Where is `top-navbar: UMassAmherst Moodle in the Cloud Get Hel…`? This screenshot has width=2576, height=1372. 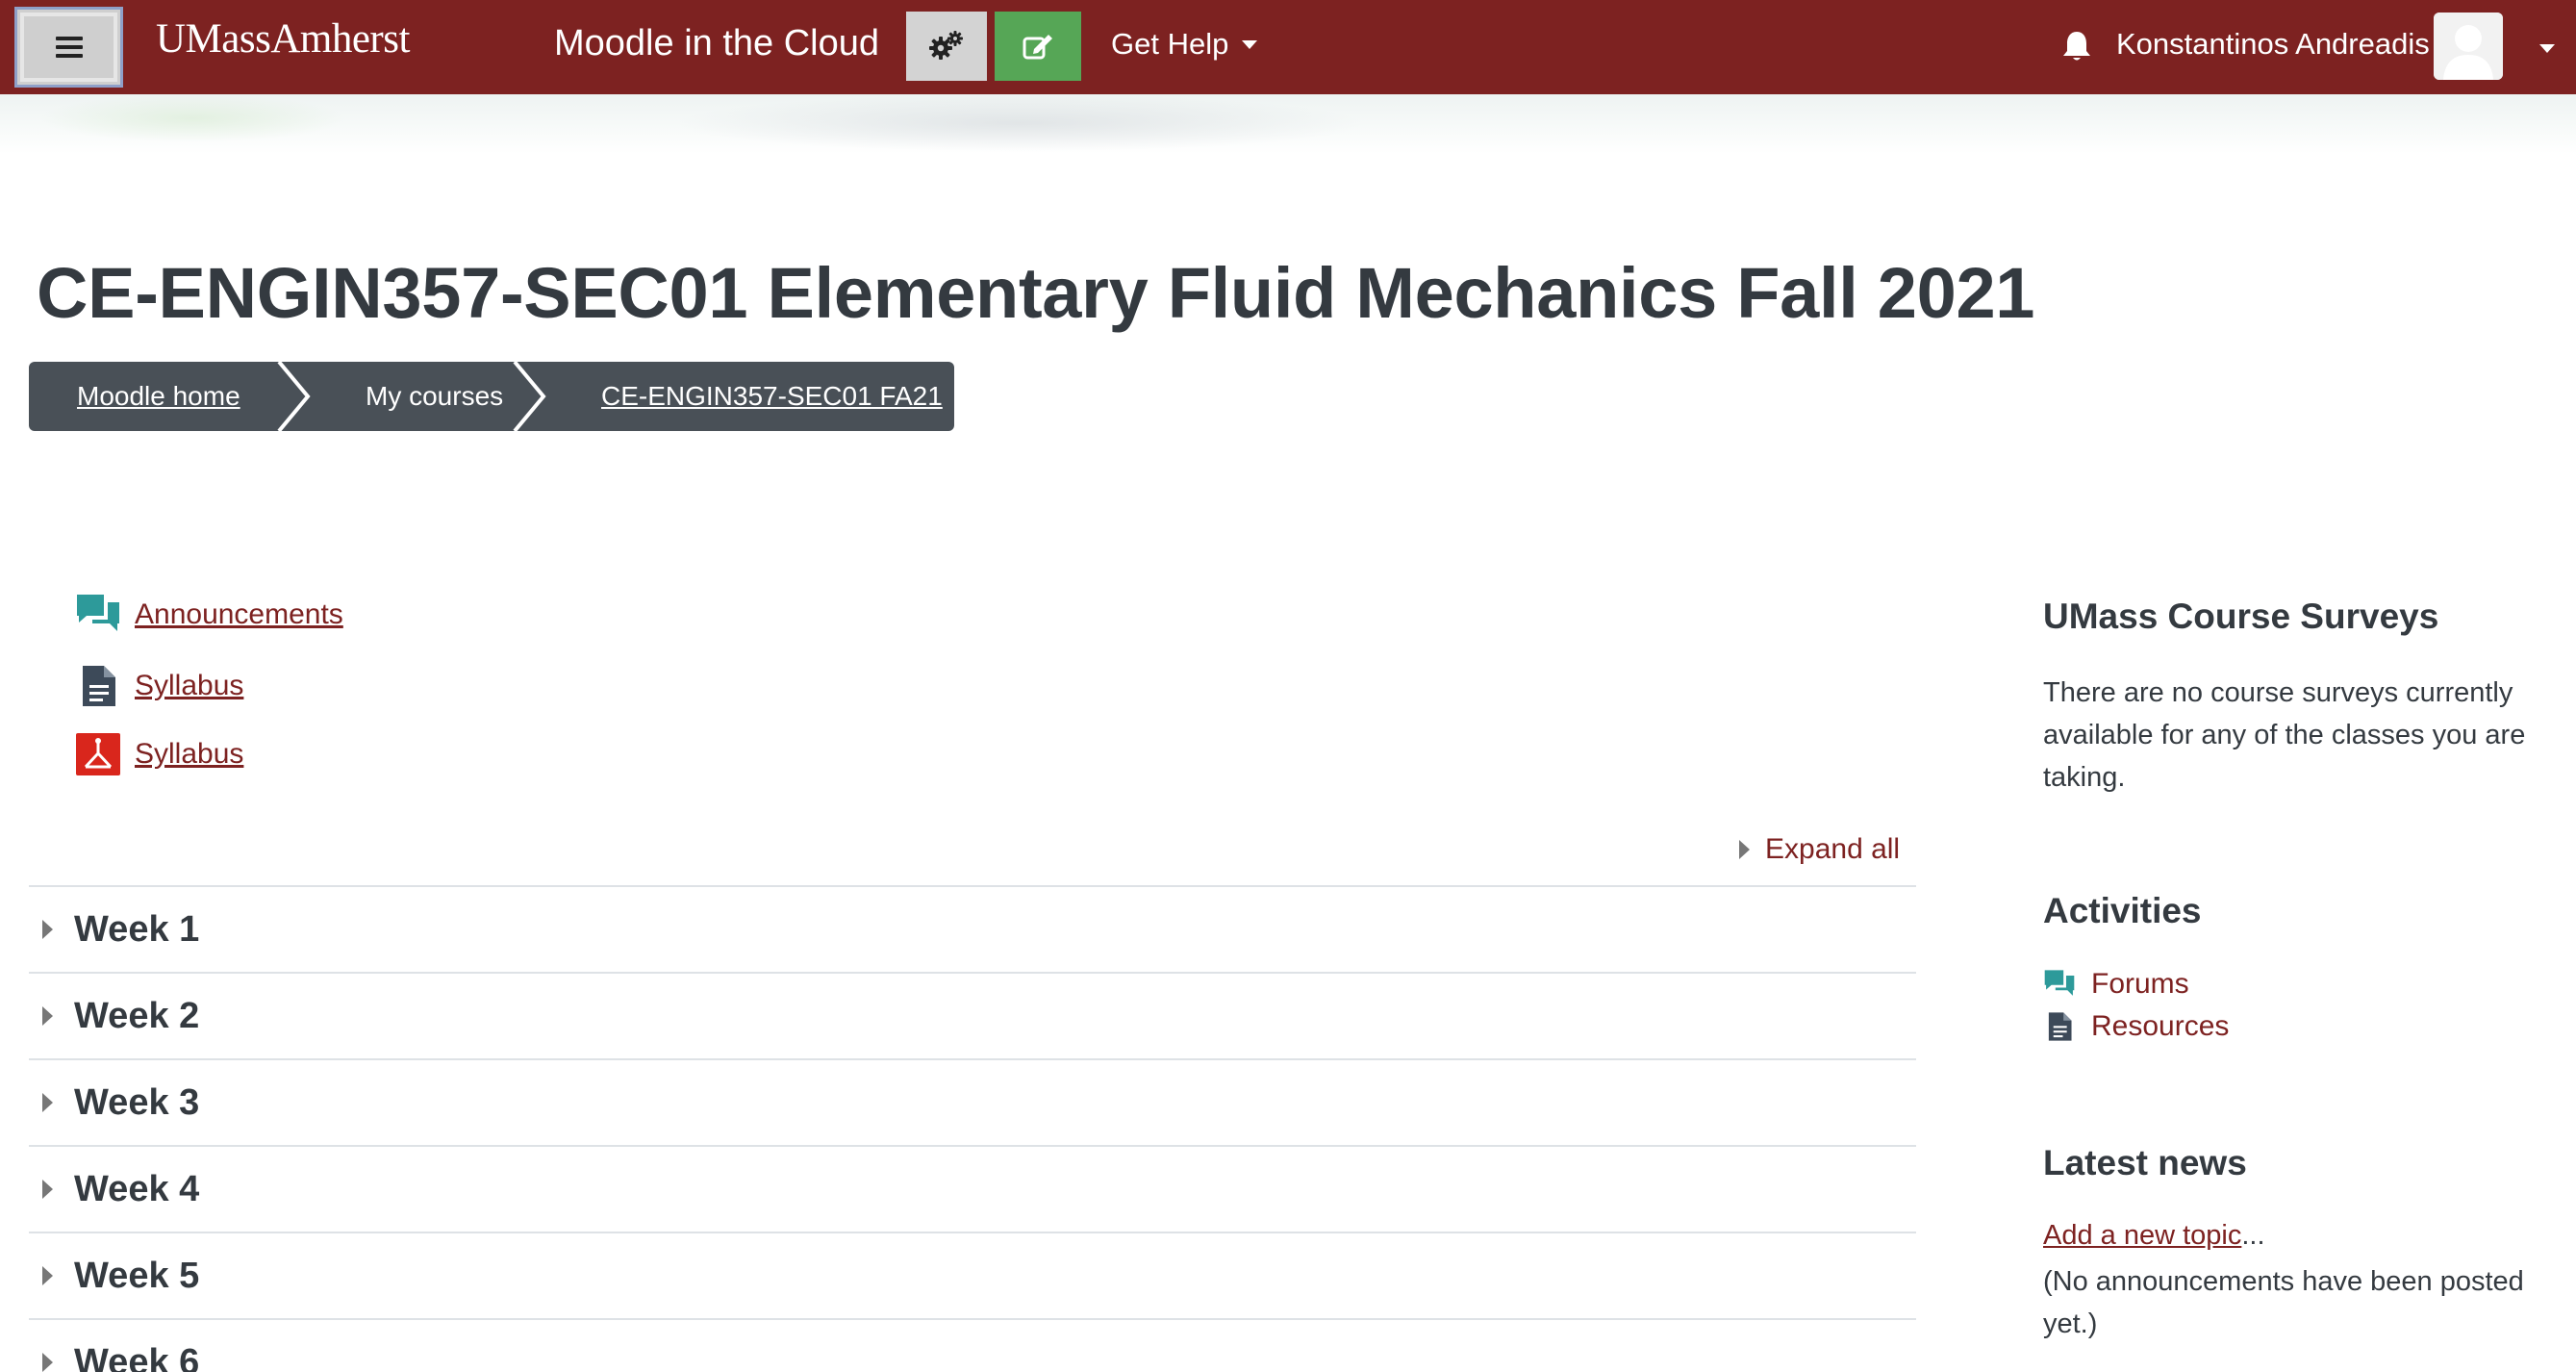
top-navbar: UMassAmherst Moodle in the Cloud Get Hel… is located at coordinates (1288, 47).